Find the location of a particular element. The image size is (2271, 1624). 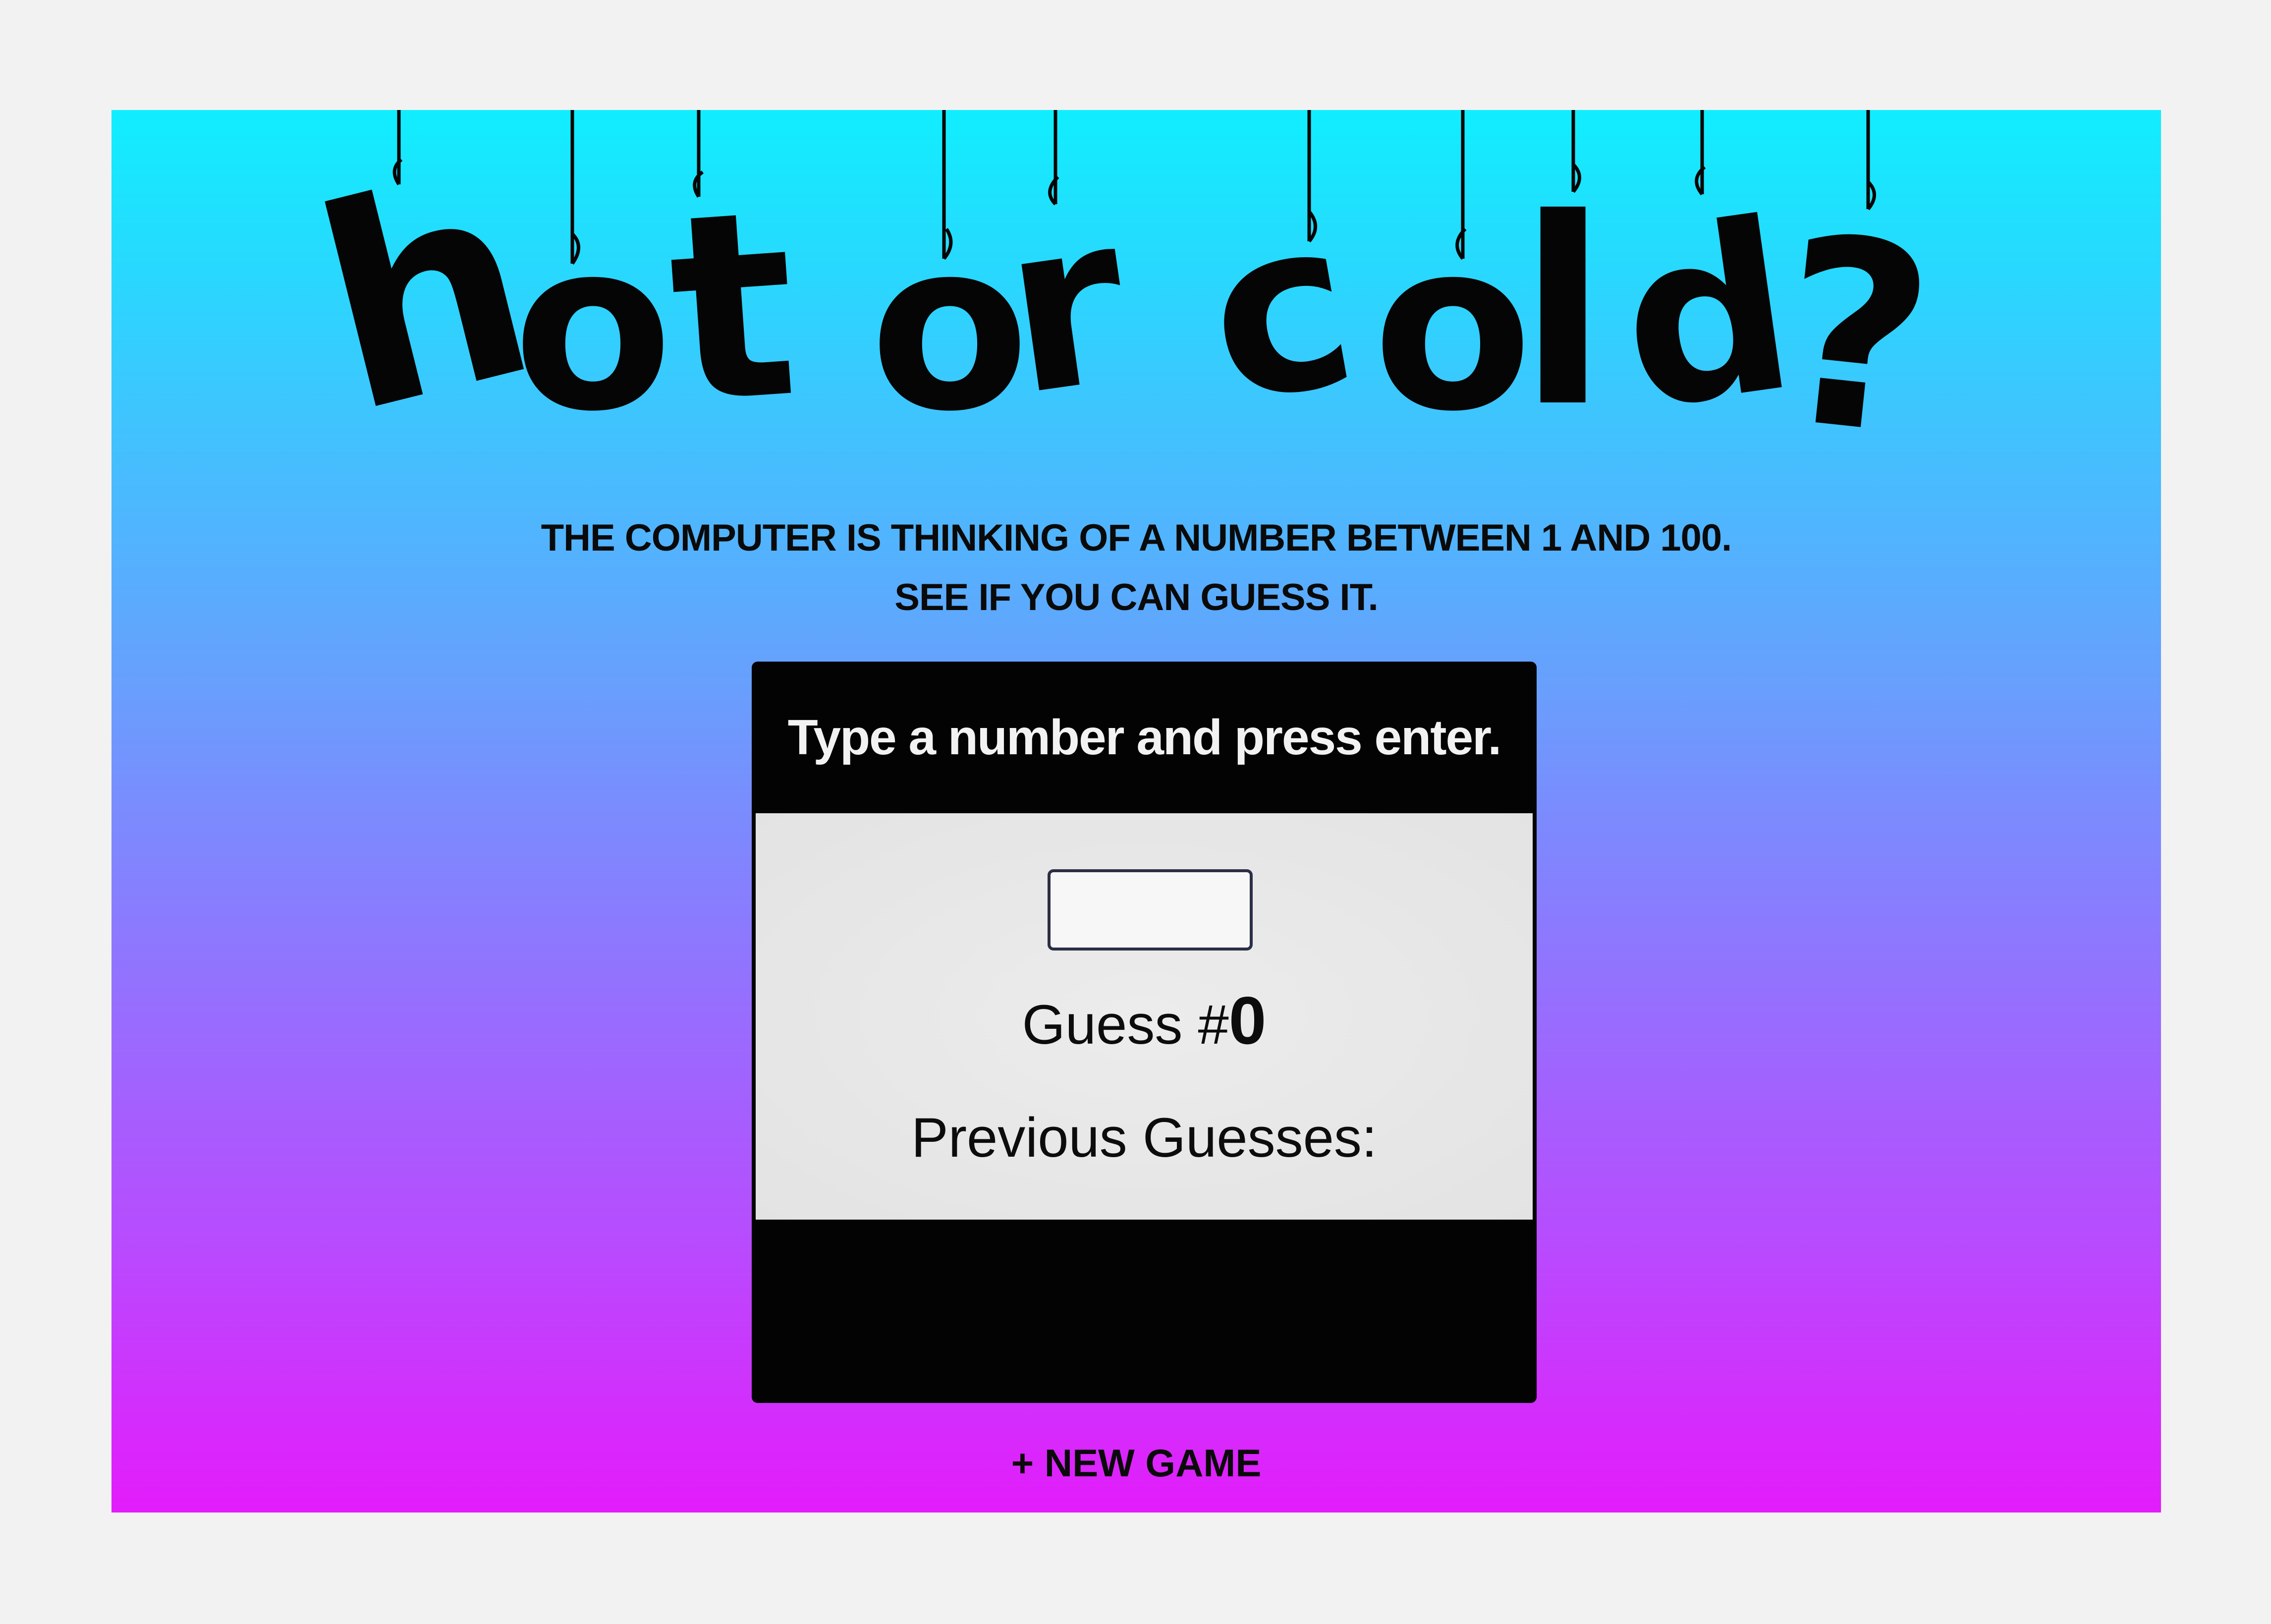

feedback-text: Type a number and press enter. is located at coordinates (1144, 737).